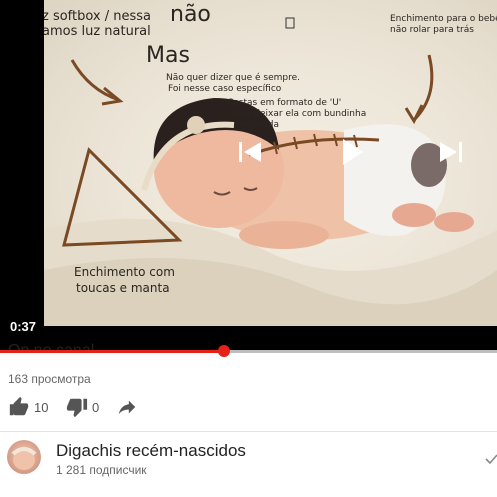 The height and width of the screenshot is (497, 497). What do you see at coordinates (98, 16) in the screenshot?
I see `annotation-softbox: z softbox / nessa` at bounding box center [98, 16].